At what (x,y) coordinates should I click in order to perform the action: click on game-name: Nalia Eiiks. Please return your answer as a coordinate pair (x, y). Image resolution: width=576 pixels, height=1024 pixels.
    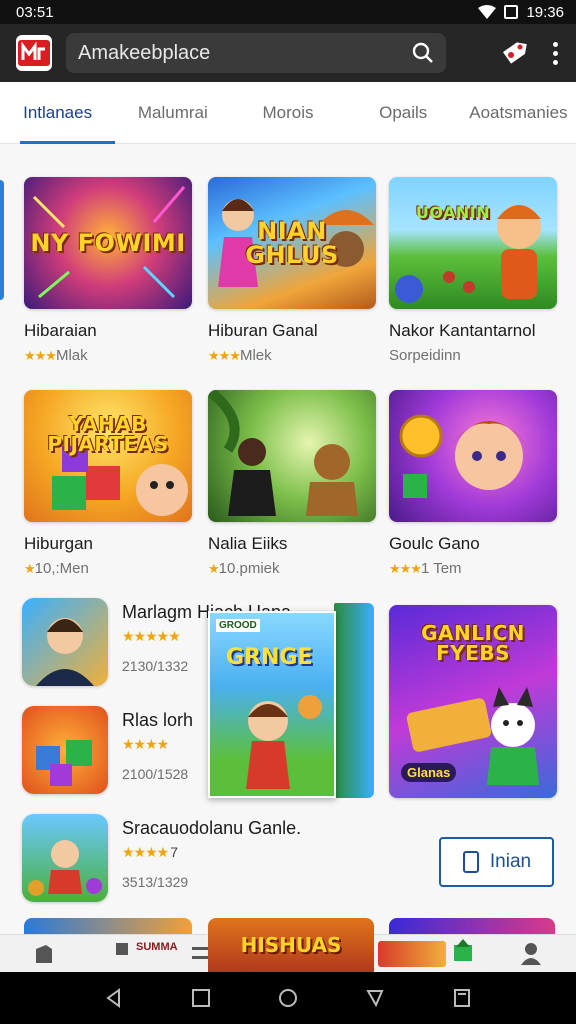
    Looking at the image, I should click on (248, 543).